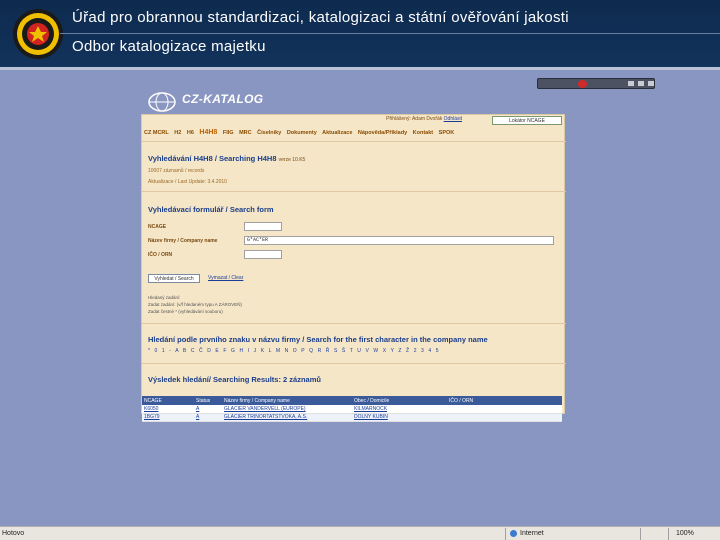 The image size is (720, 540). I want to click on last-update: Aktualizace / Last Update: 3.4.2010, so click(187, 182).